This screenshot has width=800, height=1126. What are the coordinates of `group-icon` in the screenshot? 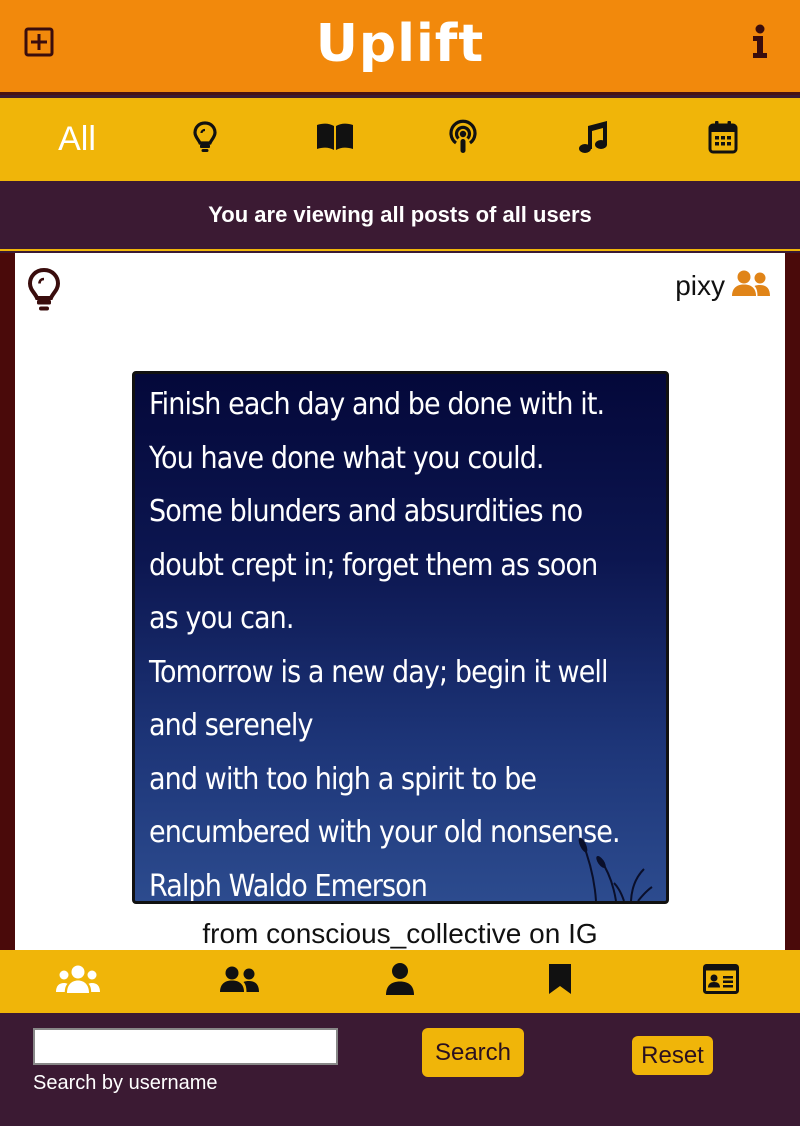 It's located at (239, 981).